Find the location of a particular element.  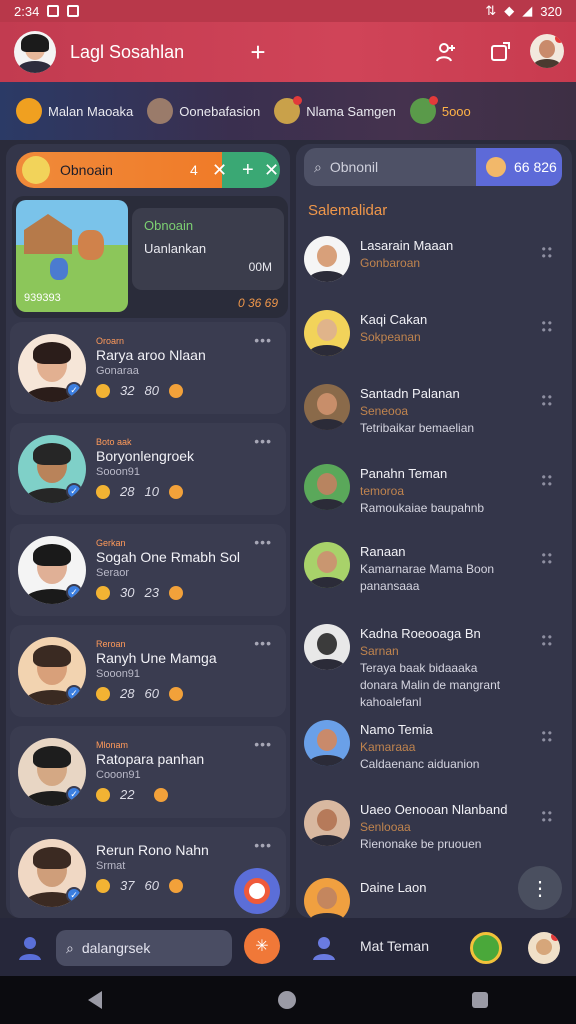

contact-sub: Senlooaa is located at coordinates (385, 827).